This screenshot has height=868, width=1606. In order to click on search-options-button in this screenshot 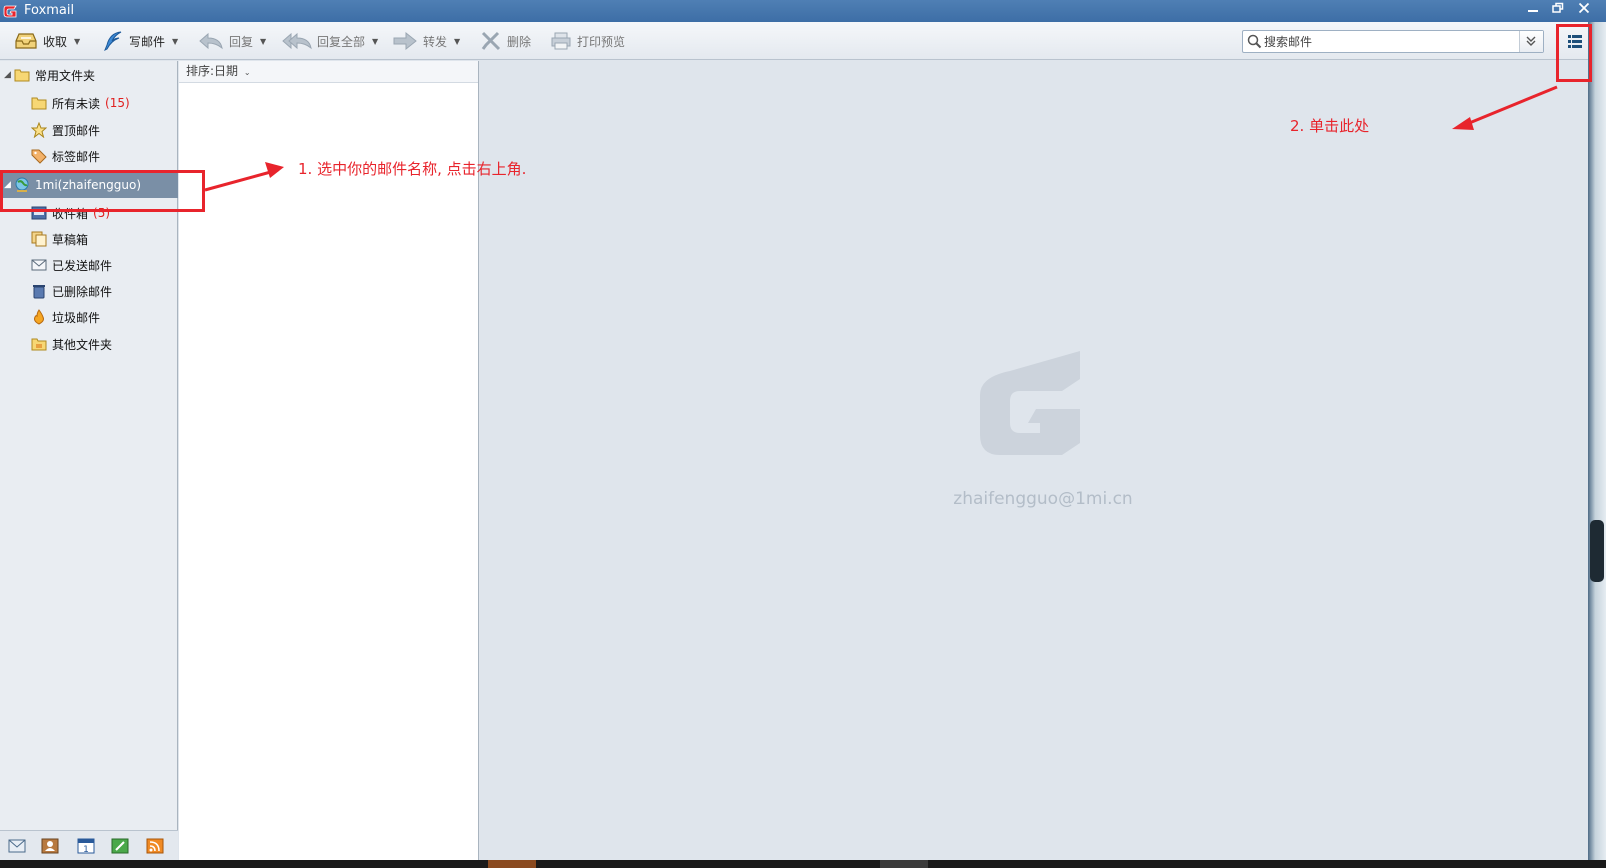, I will do `click(1531, 41)`.